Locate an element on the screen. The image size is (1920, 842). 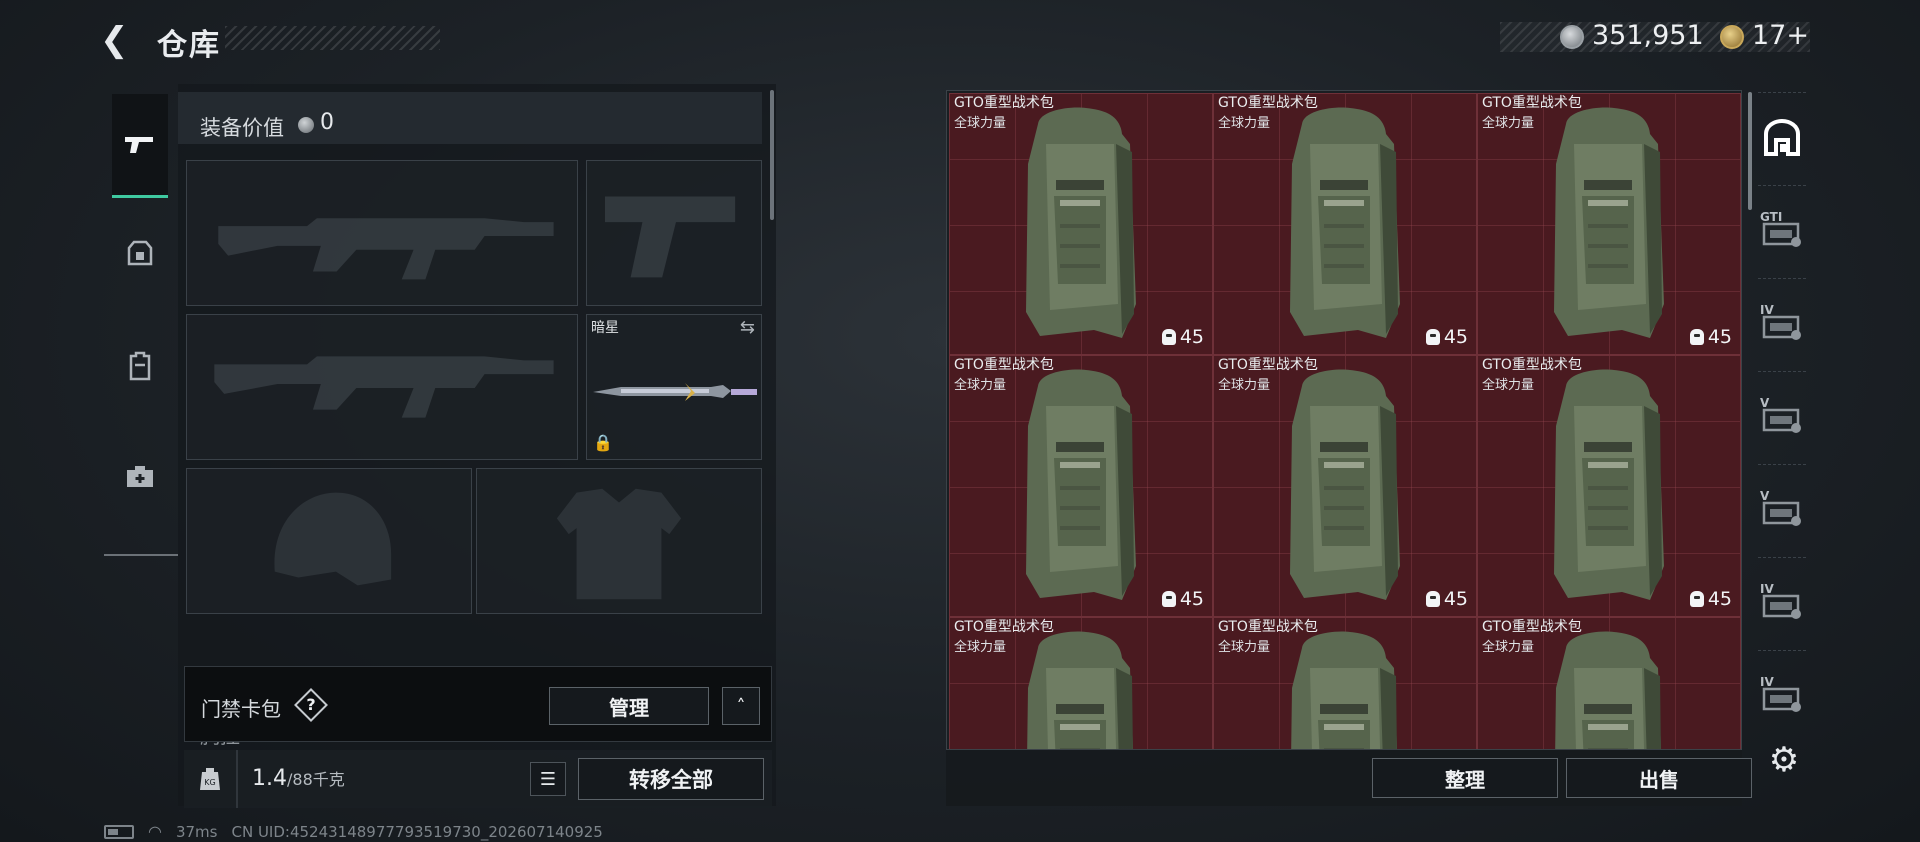
rifle-silhouette-icon is located at coordinates (384, 387).